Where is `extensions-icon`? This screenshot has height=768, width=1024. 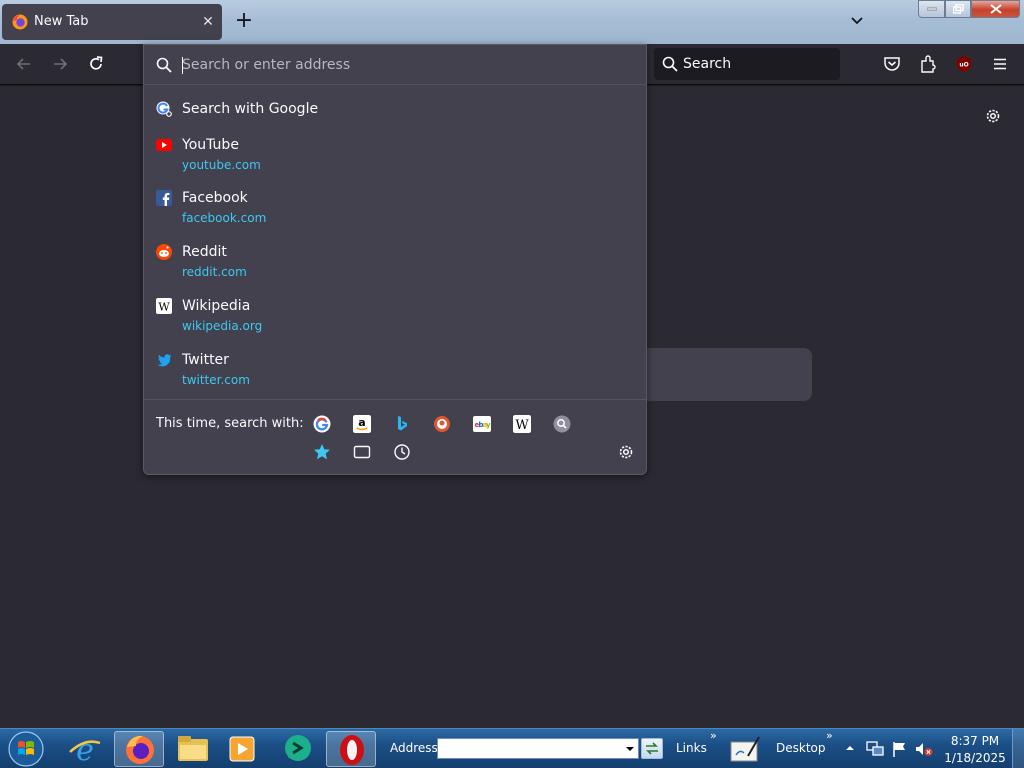
extensions-icon is located at coordinates (928, 64).